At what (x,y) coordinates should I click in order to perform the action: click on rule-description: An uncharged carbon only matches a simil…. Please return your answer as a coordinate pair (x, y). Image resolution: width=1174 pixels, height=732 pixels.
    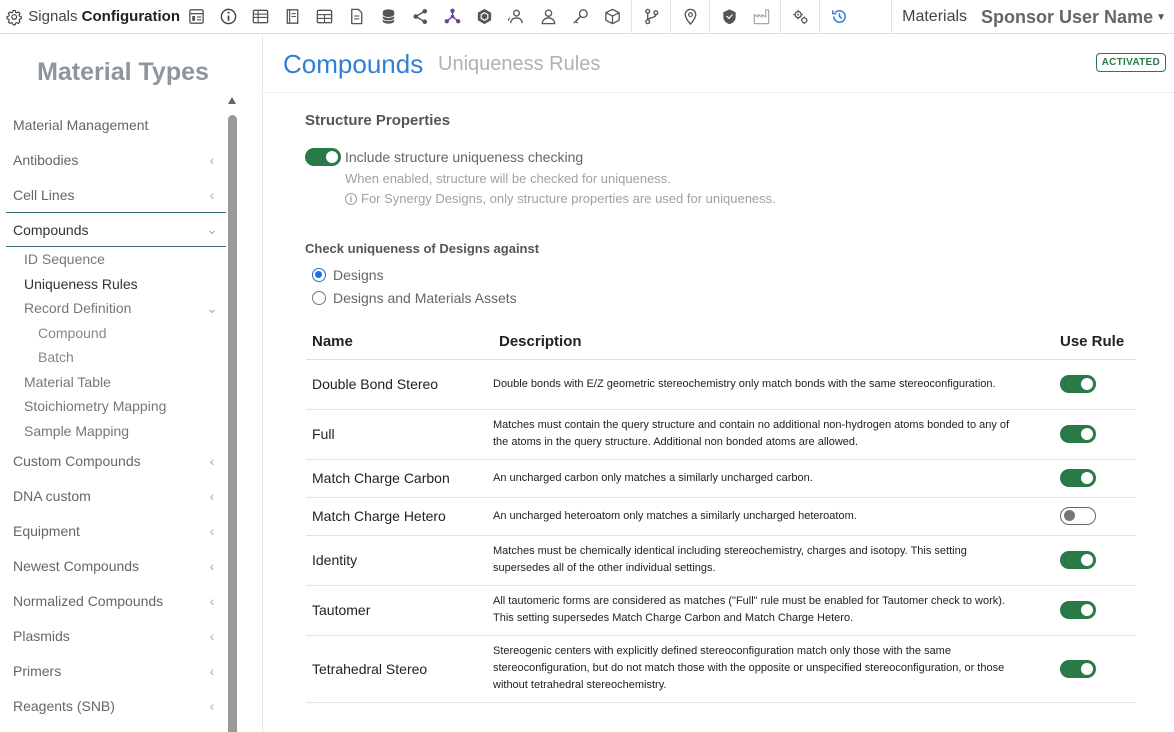
    Looking at the image, I should click on (773, 478).